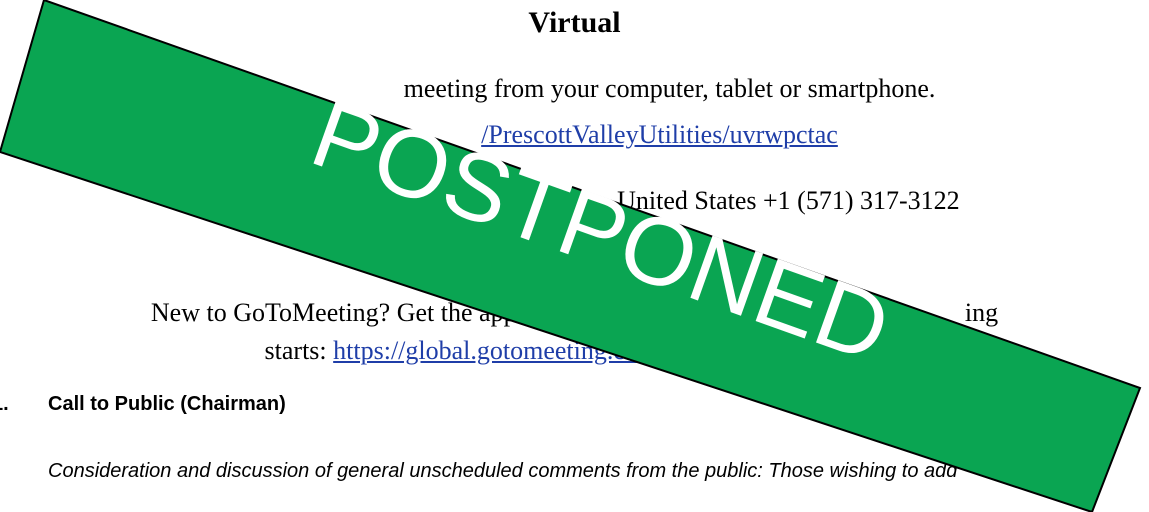 The width and height of the screenshot is (1149, 512). I want to click on new-user-suffix: ing, so click(981, 312).